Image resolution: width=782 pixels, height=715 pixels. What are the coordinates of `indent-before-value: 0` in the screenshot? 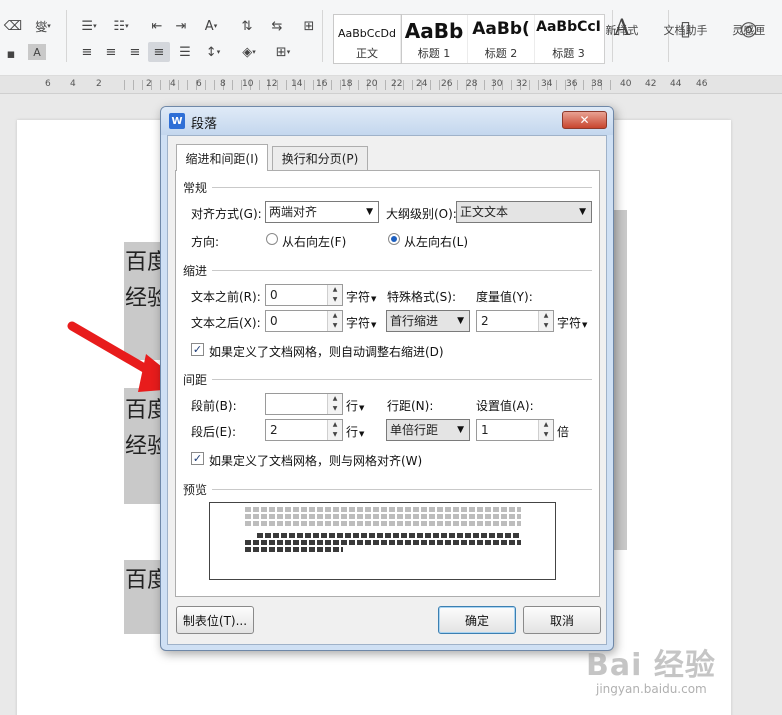 It's located at (274, 295).